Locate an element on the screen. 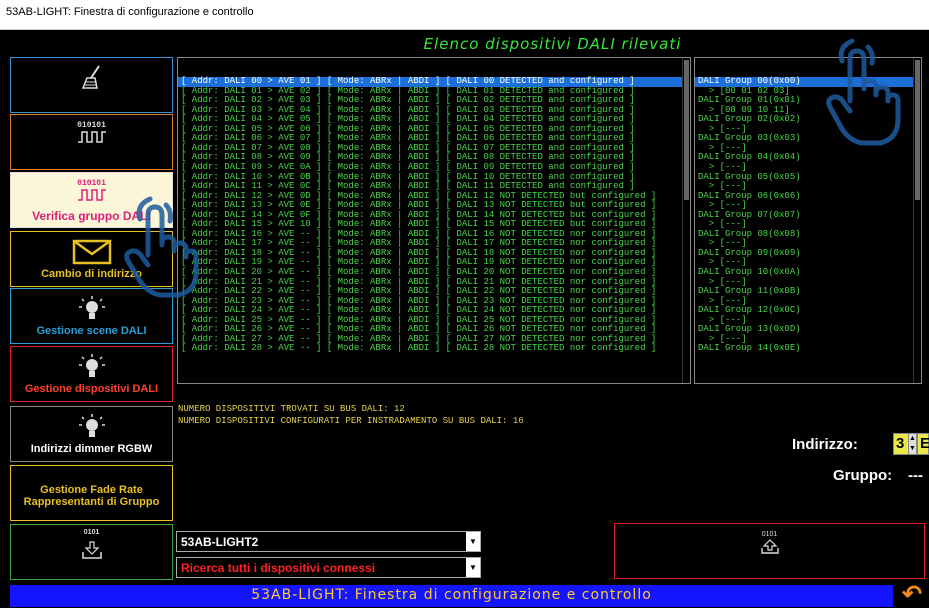  upload-button: 0101 is located at coordinates (769, 551).